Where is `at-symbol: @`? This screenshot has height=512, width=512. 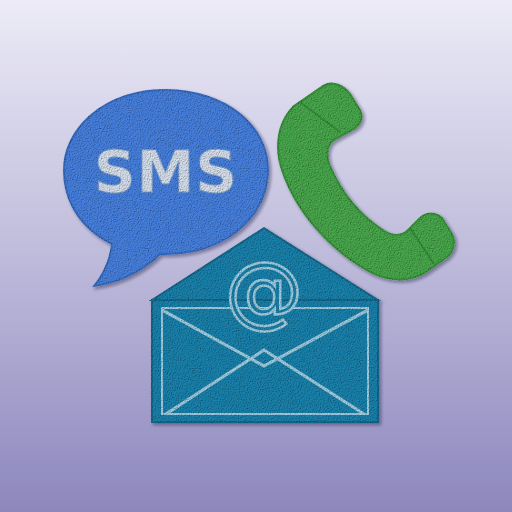
at-symbol: @ is located at coordinates (264, 292).